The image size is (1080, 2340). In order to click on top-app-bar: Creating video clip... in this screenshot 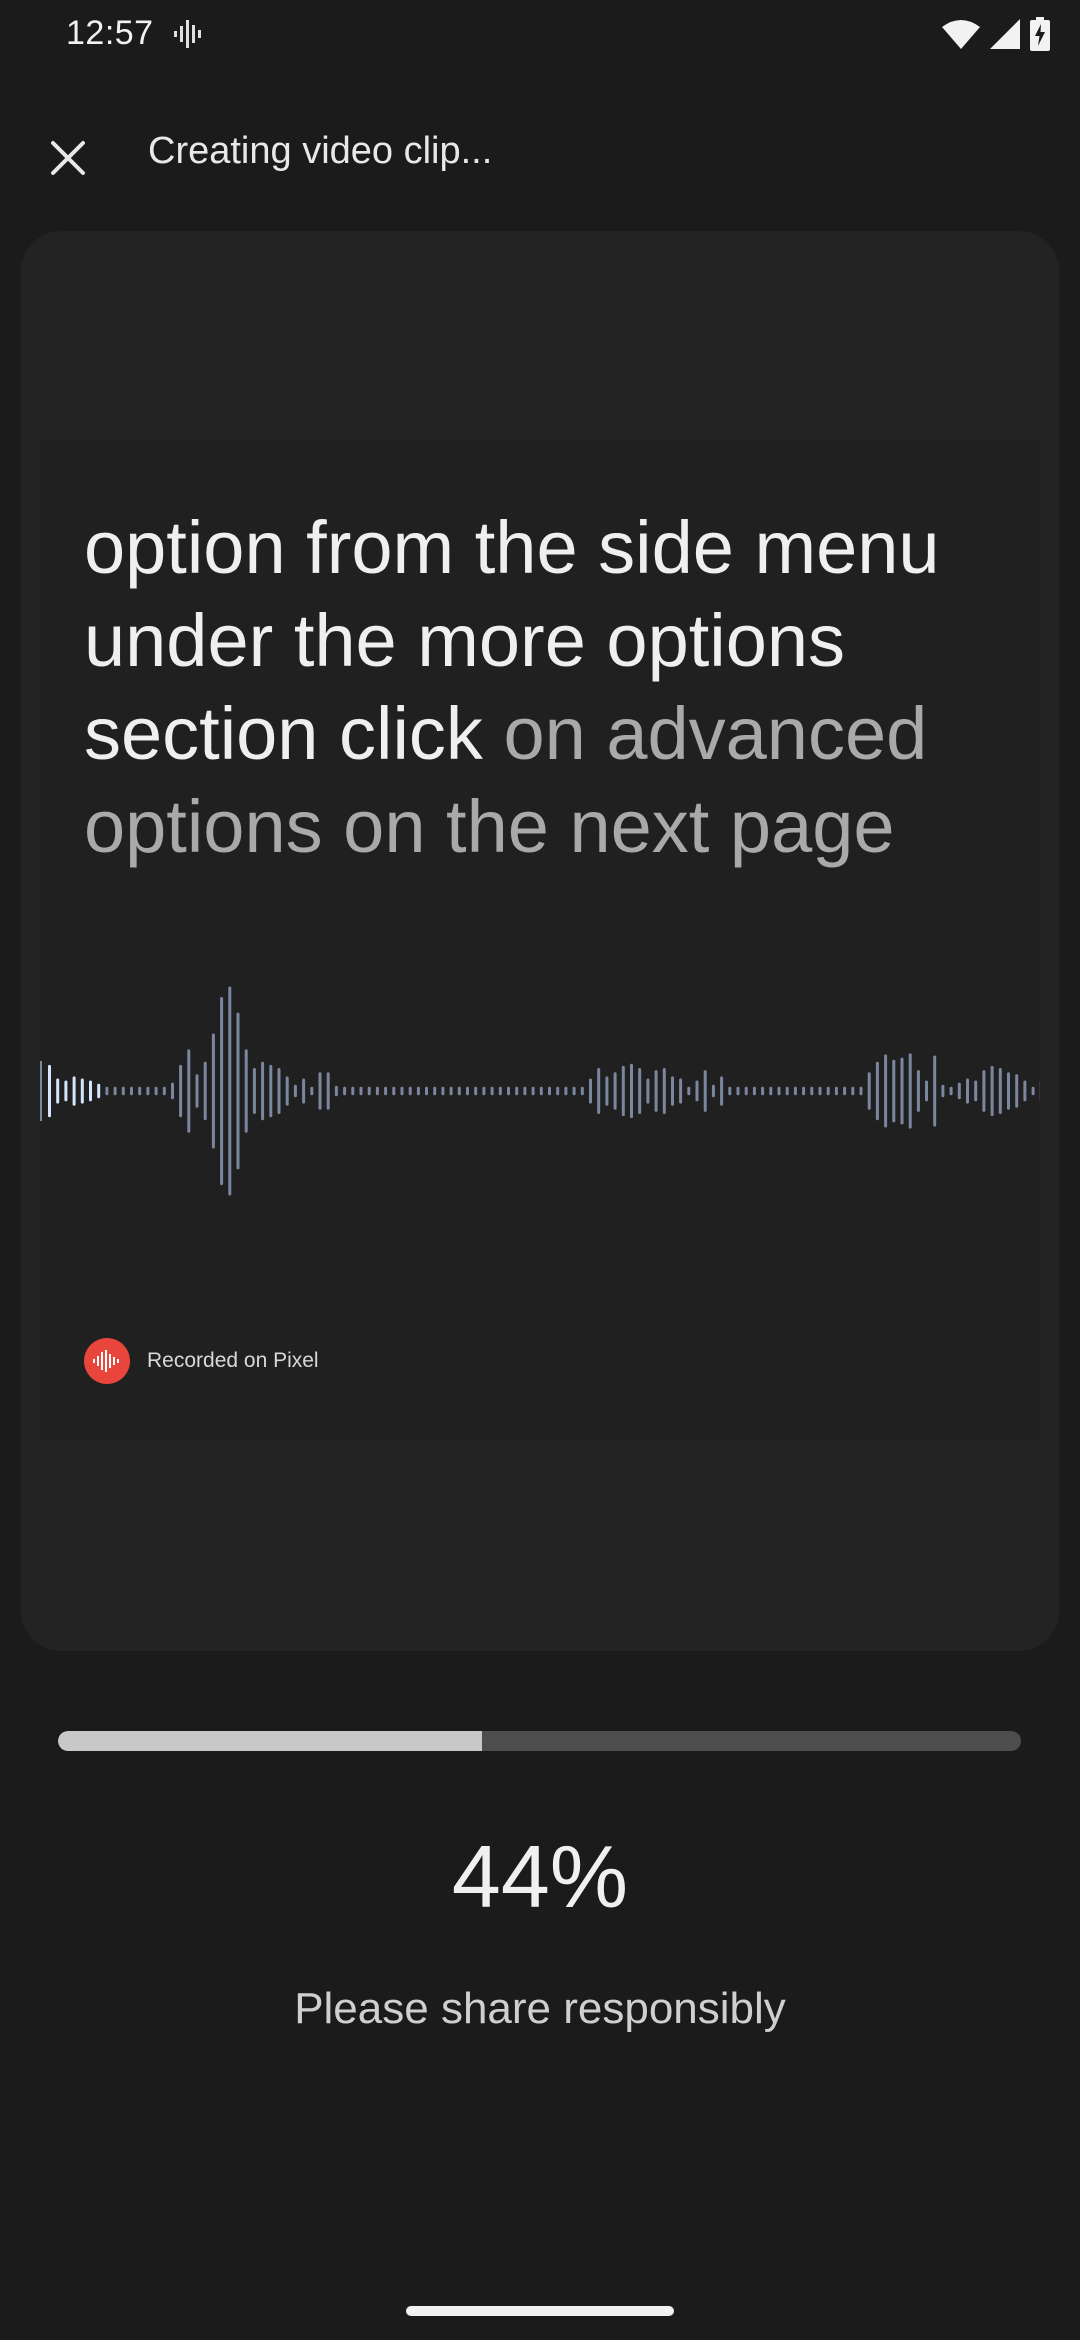, I will do `click(540, 152)`.